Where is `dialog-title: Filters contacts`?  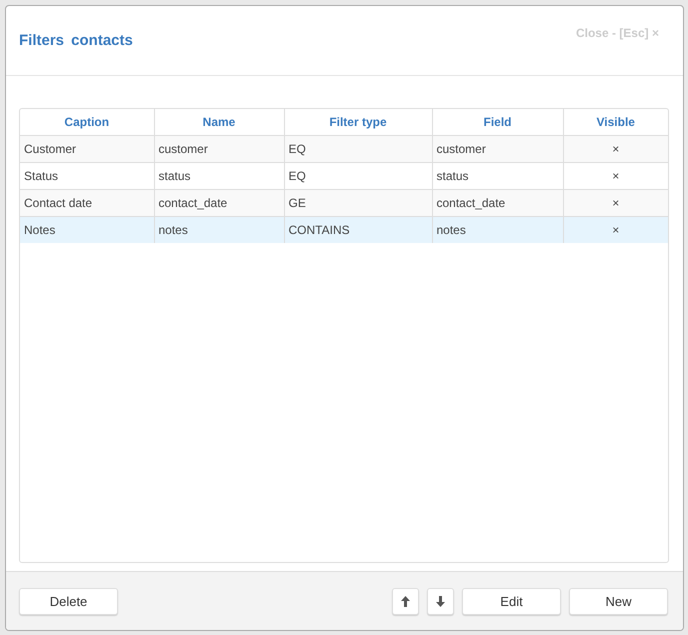 dialog-title: Filters contacts is located at coordinates (76, 41).